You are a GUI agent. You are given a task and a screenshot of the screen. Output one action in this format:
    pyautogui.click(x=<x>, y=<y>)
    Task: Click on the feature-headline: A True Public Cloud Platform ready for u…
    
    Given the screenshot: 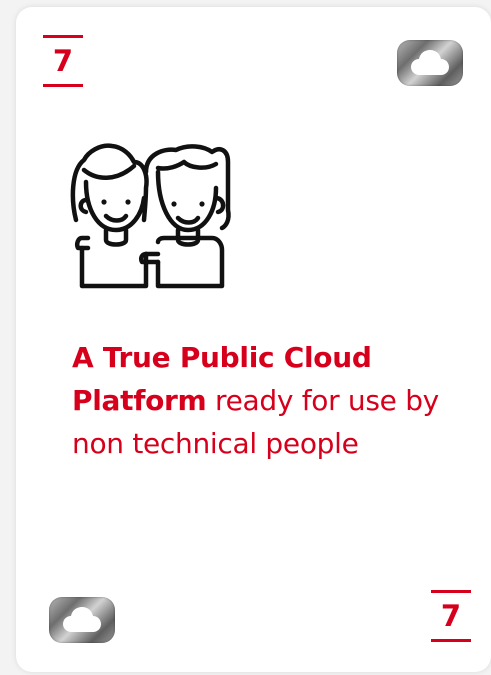 What is the action you would take?
    pyautogui.click(x=262, y=400)
    